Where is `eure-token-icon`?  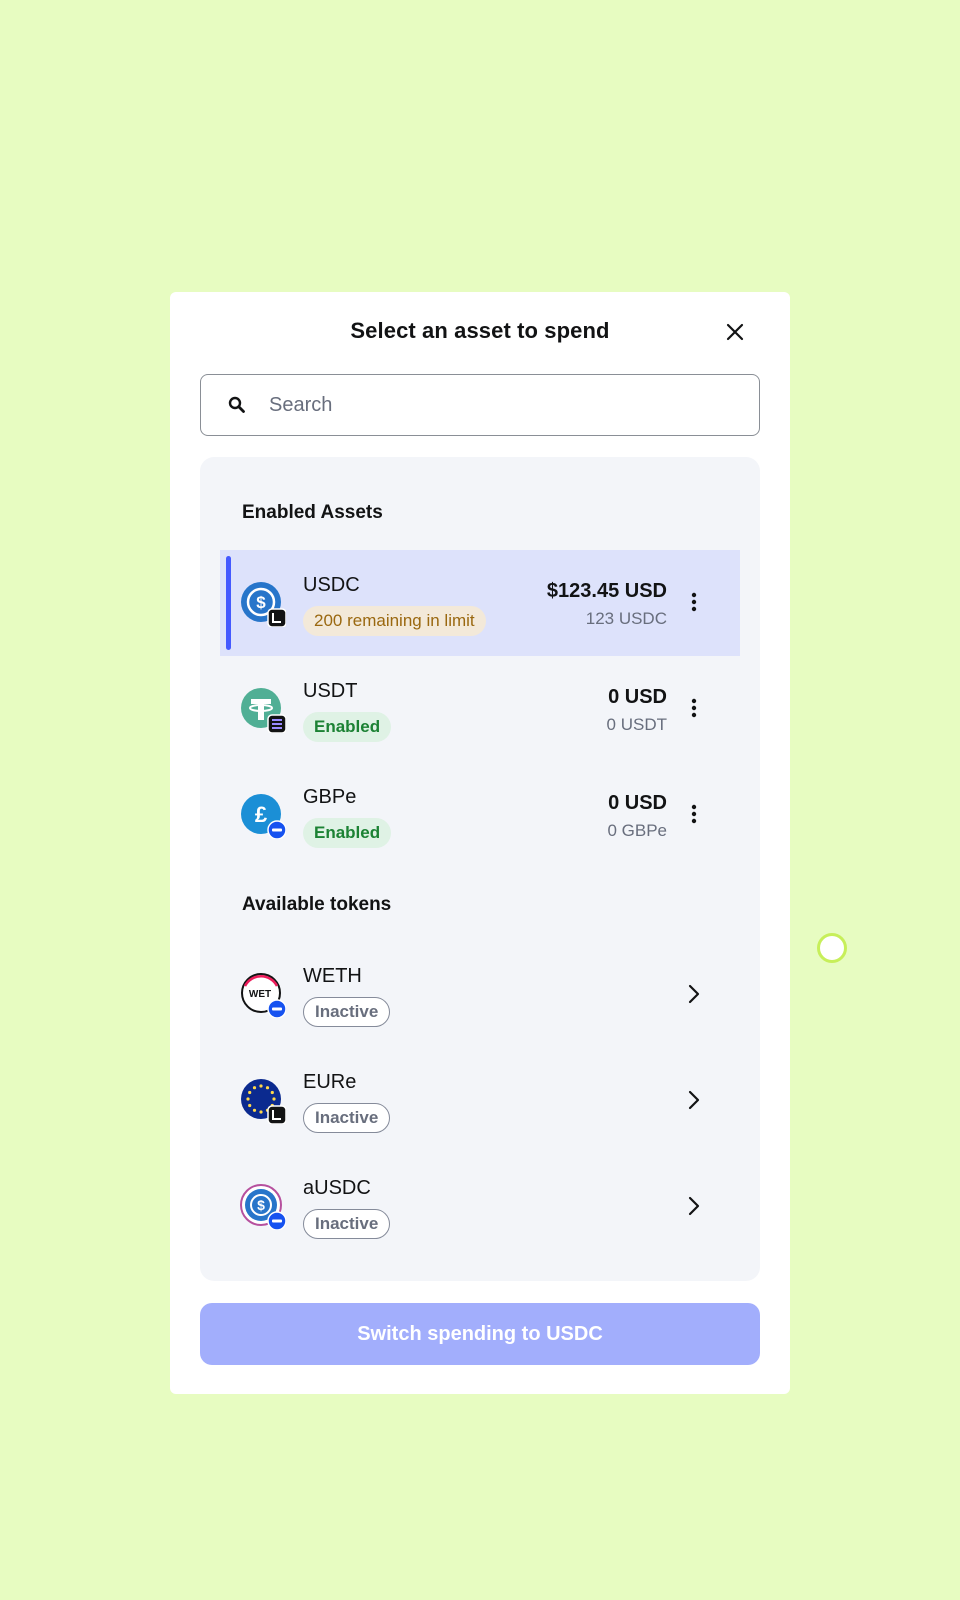 eure-token-icon is located at coordinates (263, 1101).